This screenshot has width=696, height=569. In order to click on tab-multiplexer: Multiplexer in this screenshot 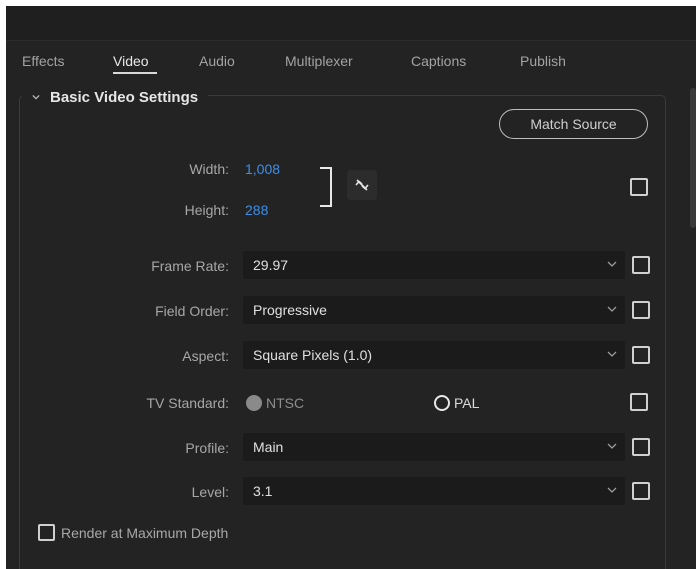, I will do `click(319, 61)`.